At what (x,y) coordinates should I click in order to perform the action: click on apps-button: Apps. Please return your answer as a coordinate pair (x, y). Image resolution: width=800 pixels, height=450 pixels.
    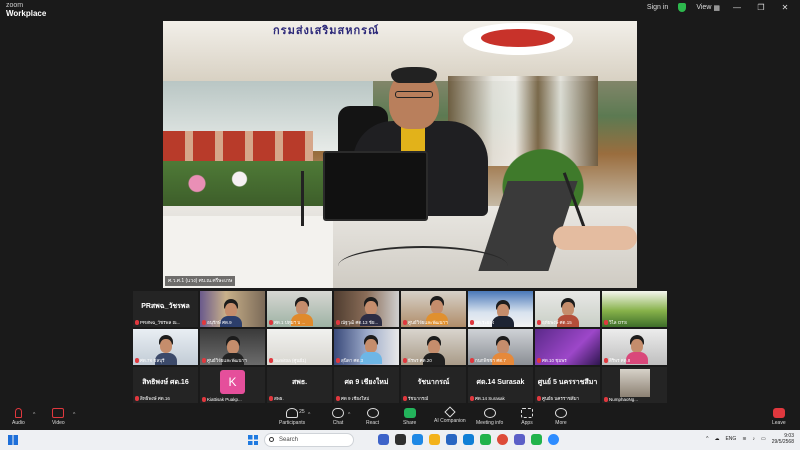
    Looking at the image, I should click on (527, 417).